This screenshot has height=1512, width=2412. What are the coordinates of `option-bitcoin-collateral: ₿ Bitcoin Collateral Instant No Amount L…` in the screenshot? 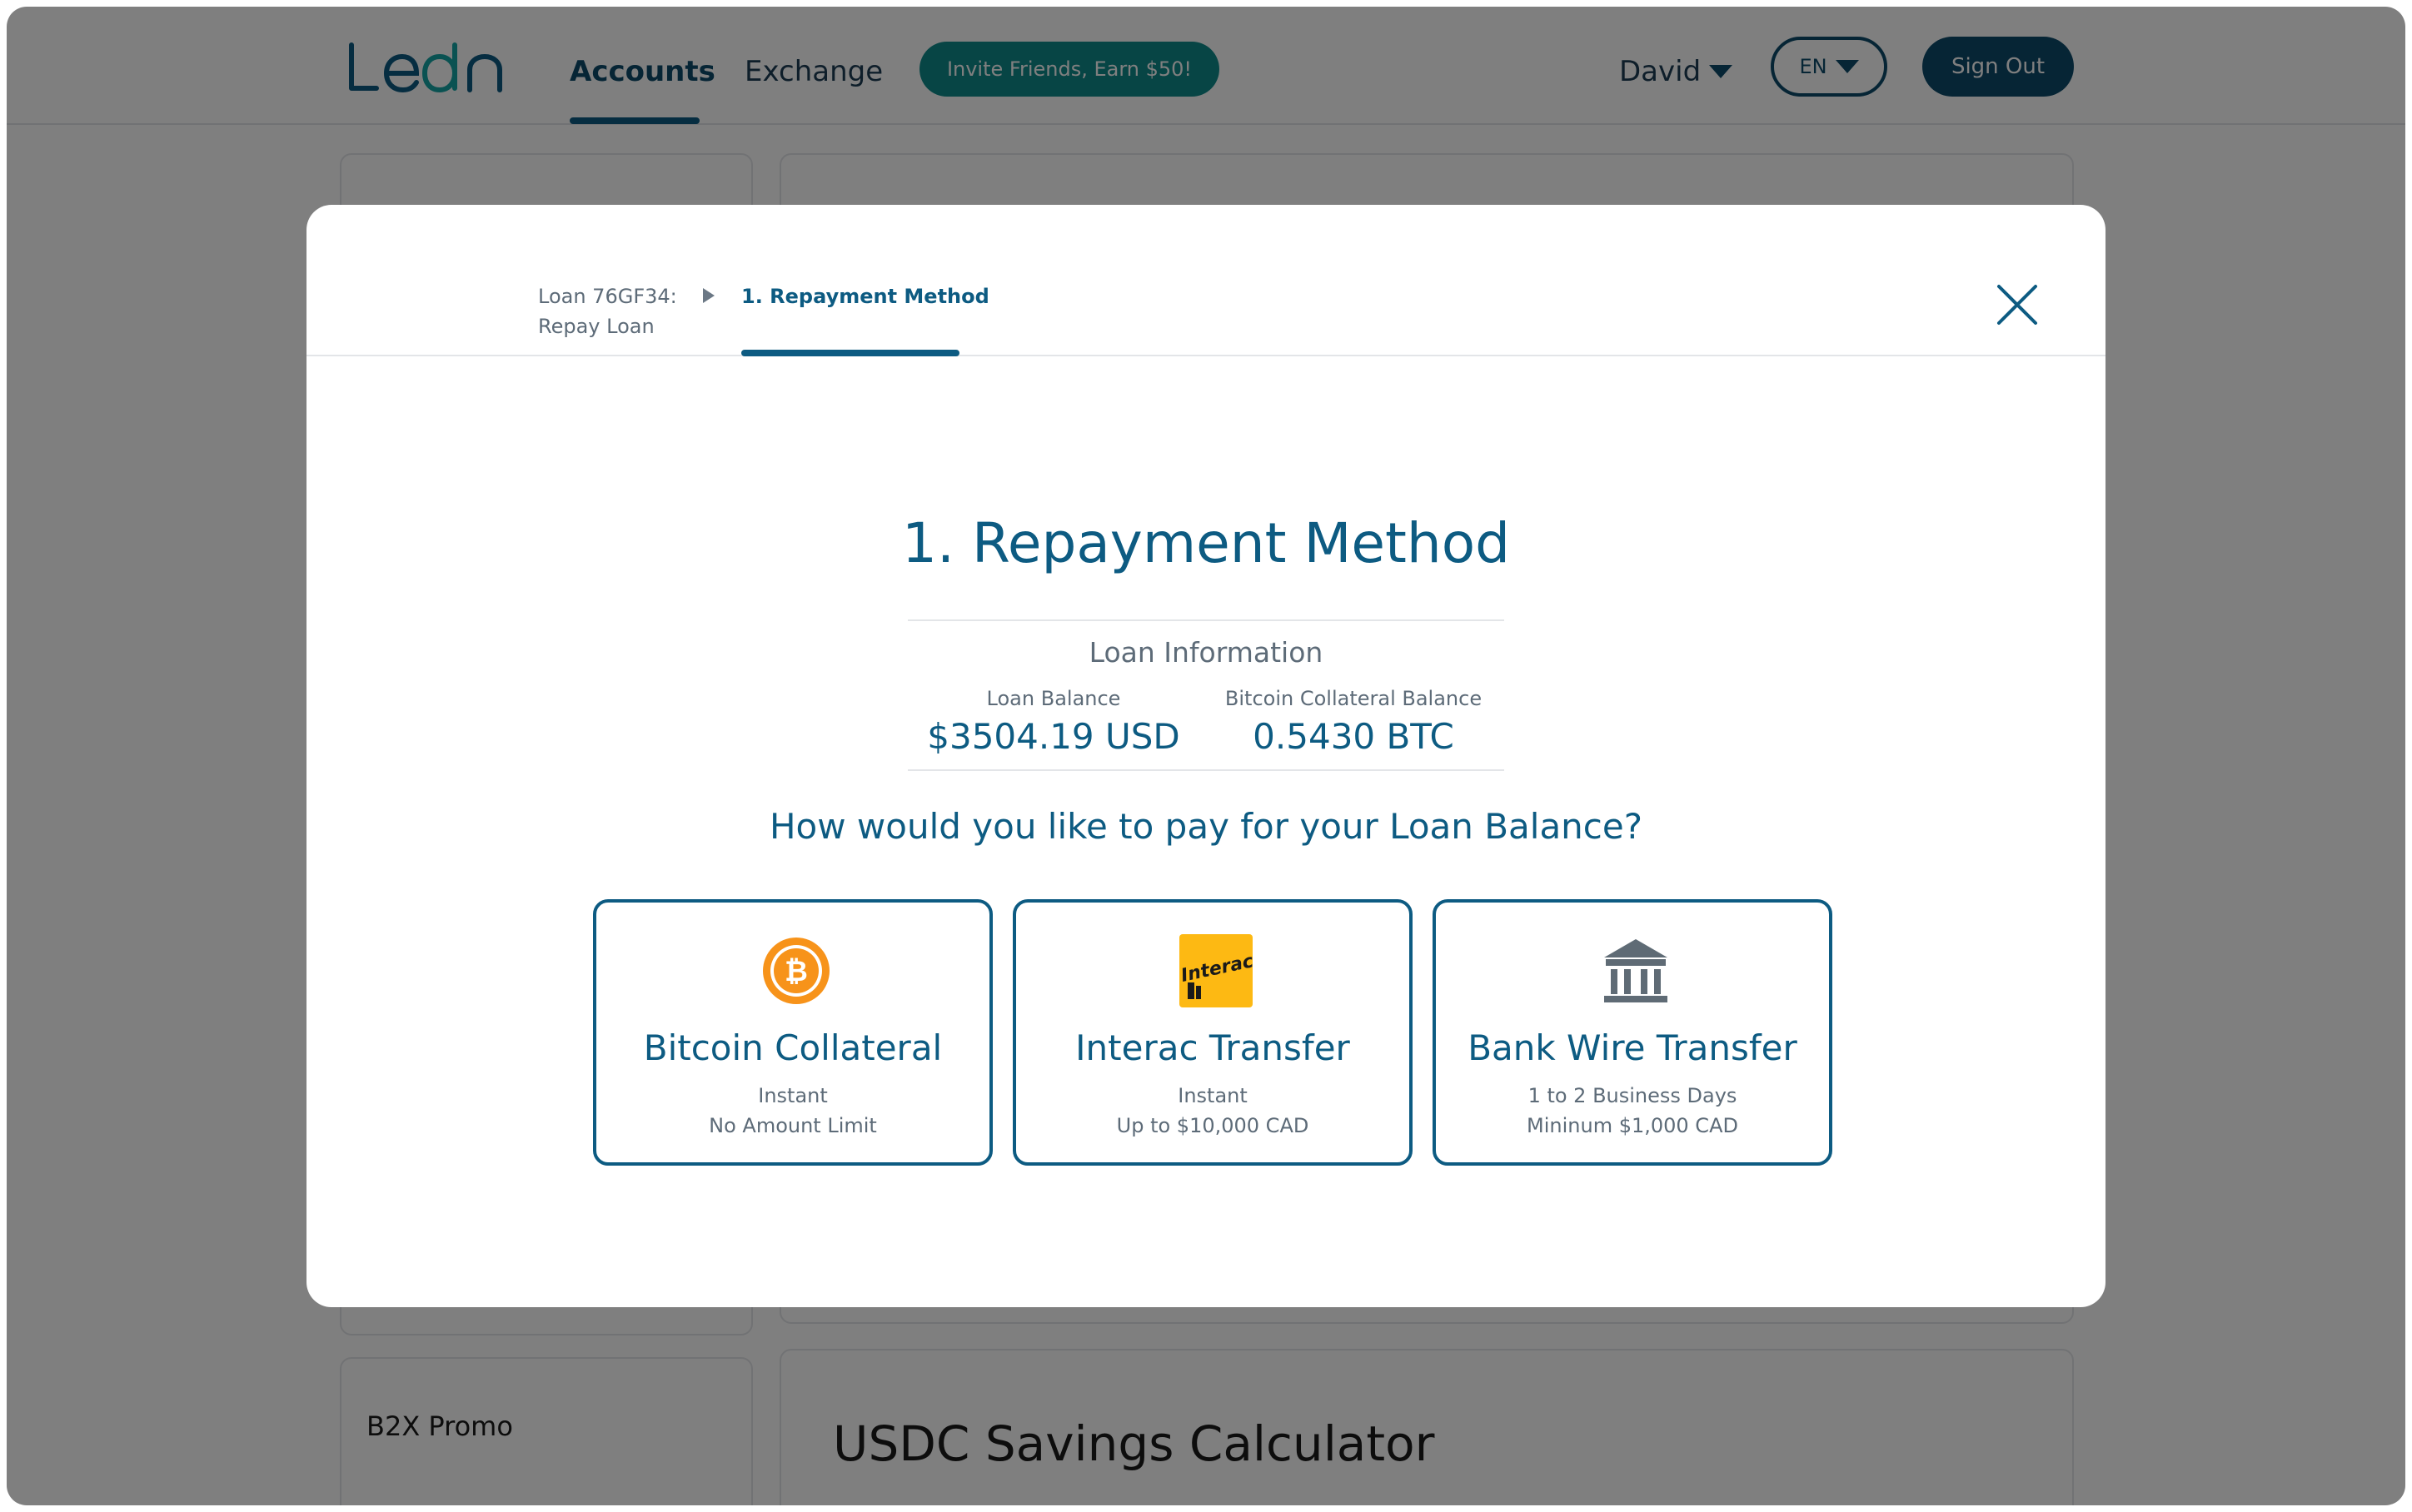 It's located at (793, 1032).